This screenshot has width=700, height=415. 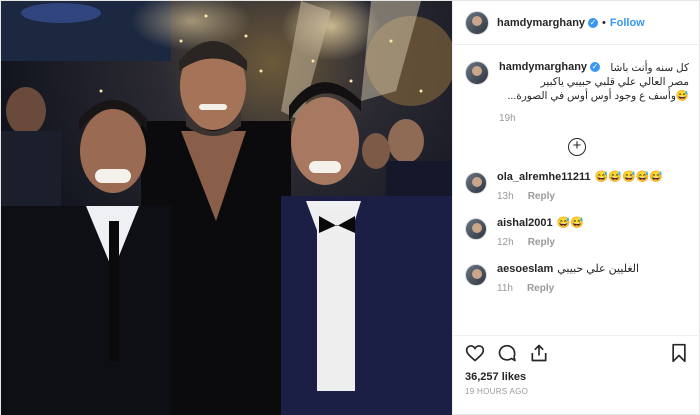 What do you see at coordinates (649, 68) in the screenshot?
I see `caption-line-1: كل سنه وأنت باشا` at bounding box center [649, 68].